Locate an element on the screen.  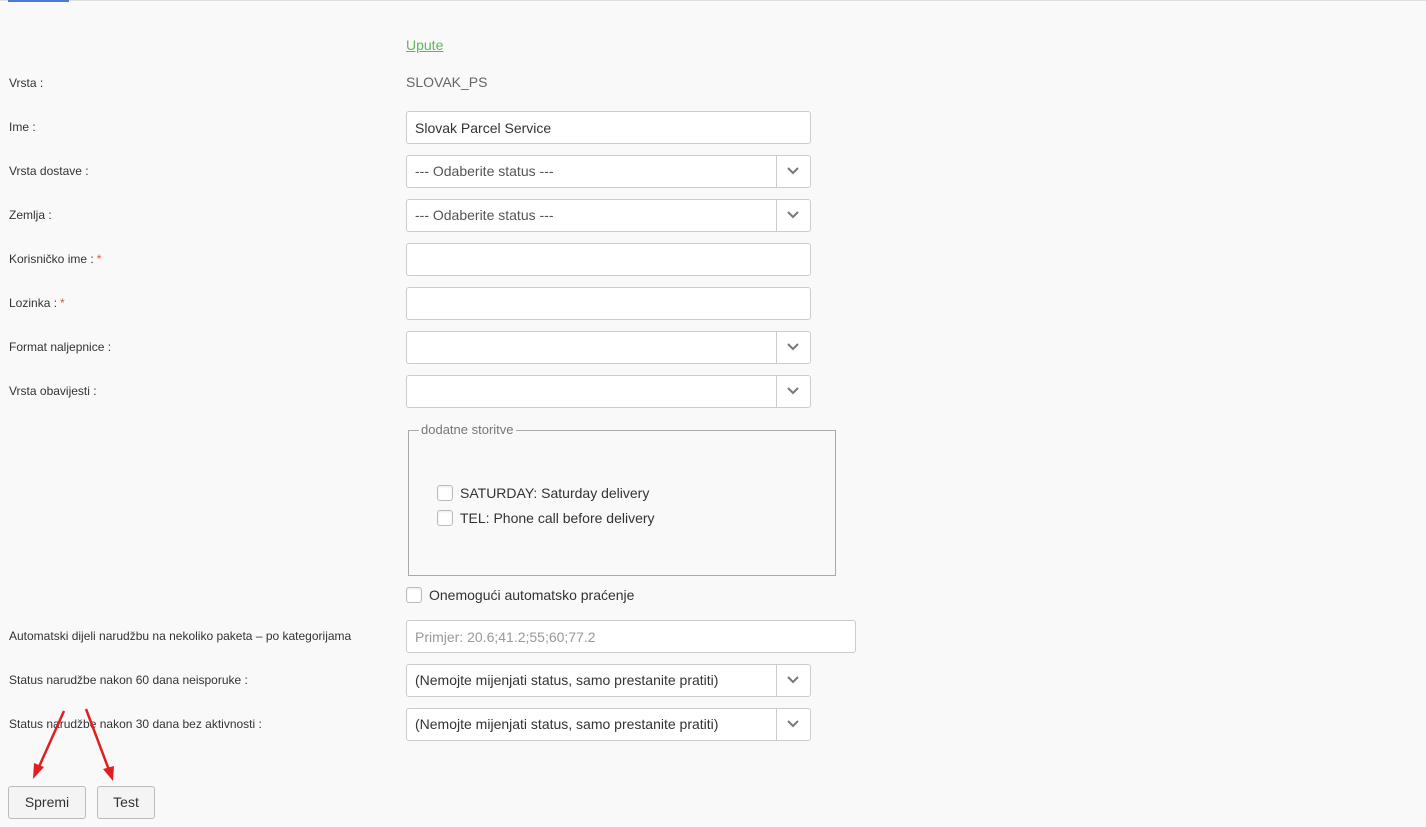
notification-type-select is located at coordinates (608, 391).